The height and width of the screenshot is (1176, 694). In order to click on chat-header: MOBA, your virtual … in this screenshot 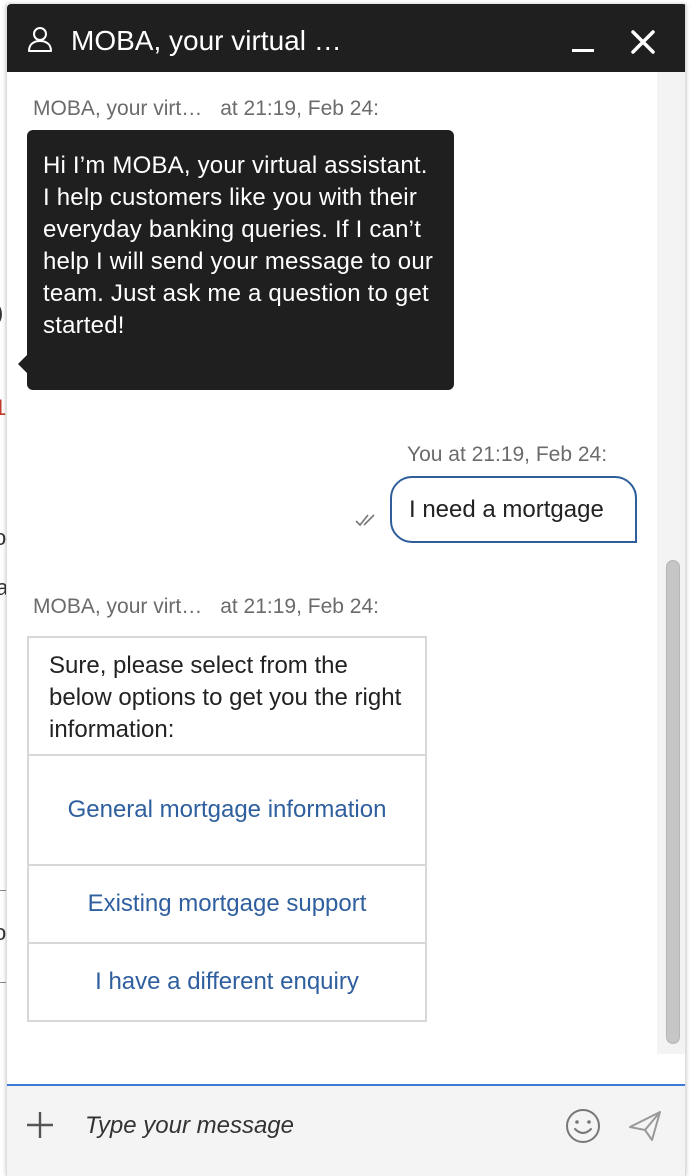, I will do `click(346, 38)`.